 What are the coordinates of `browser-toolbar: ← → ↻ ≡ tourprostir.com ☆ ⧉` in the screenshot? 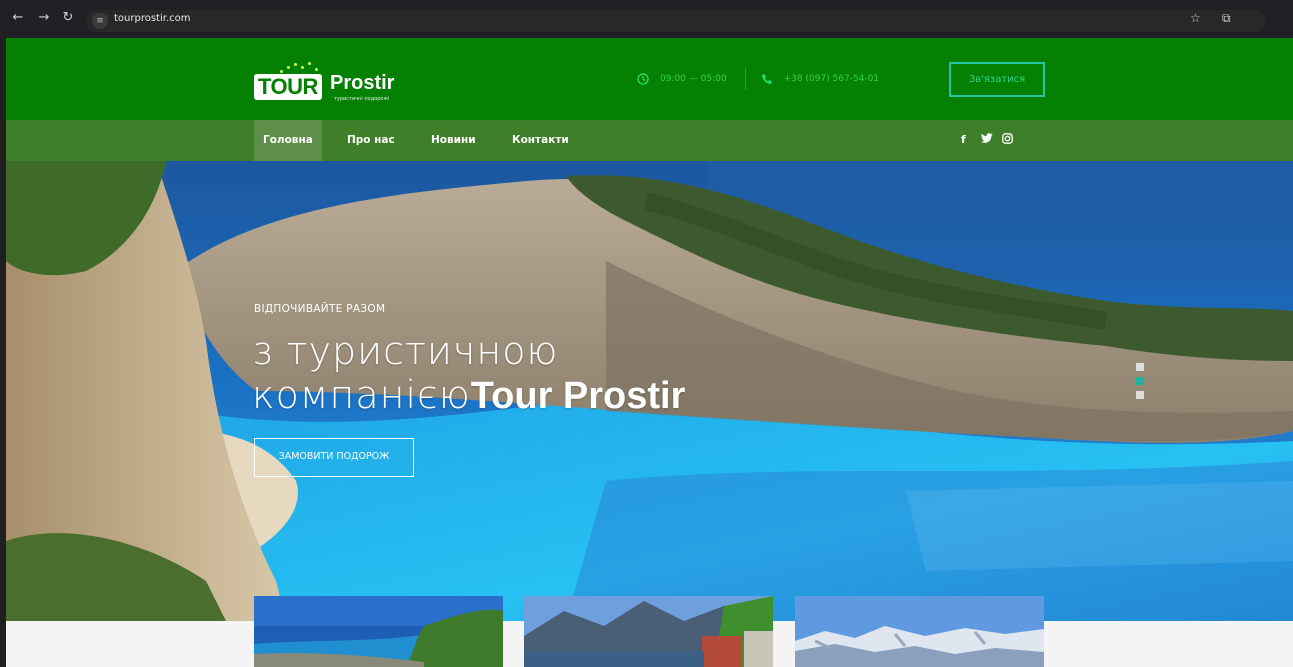 It's located at (646, 19).